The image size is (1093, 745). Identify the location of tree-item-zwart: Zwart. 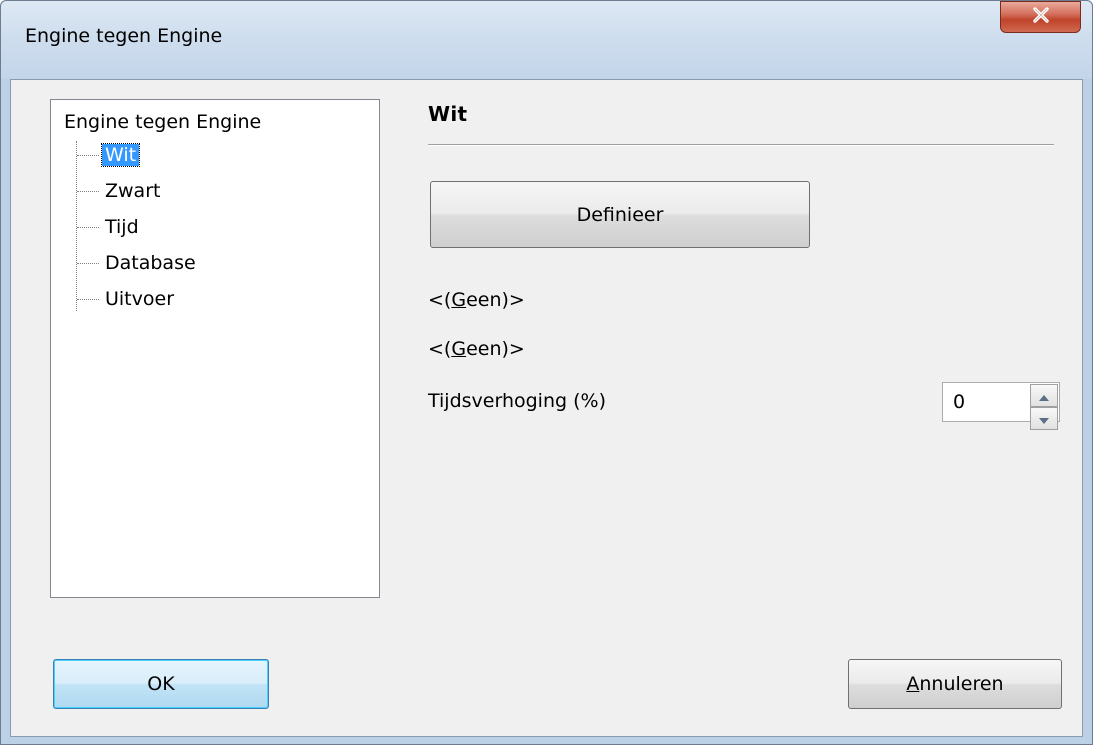
(132, 191).